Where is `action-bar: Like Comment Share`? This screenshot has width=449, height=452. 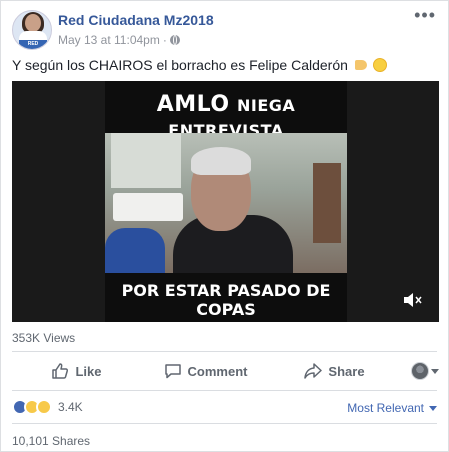
action-bar: Like Comment Share is located at coordinates (225, 371).